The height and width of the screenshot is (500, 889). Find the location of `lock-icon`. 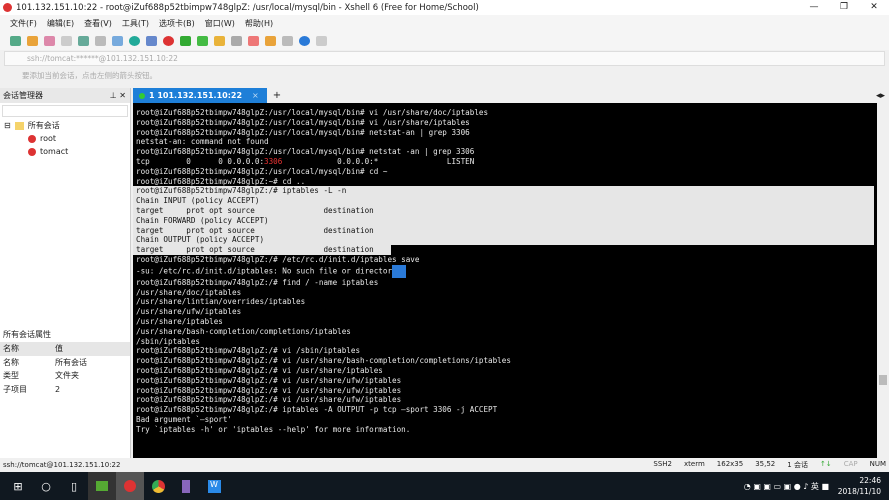

lock-icon is located at coordinates (219, 41).